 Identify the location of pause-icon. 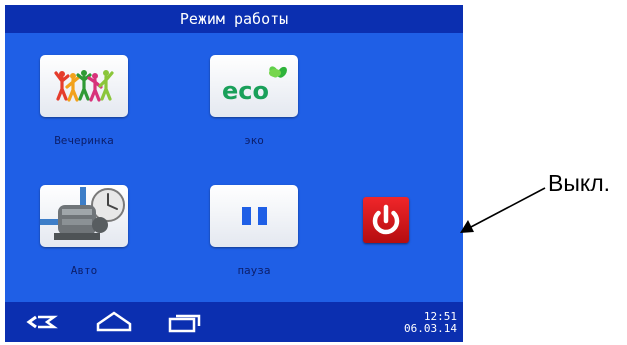
(254, 216).